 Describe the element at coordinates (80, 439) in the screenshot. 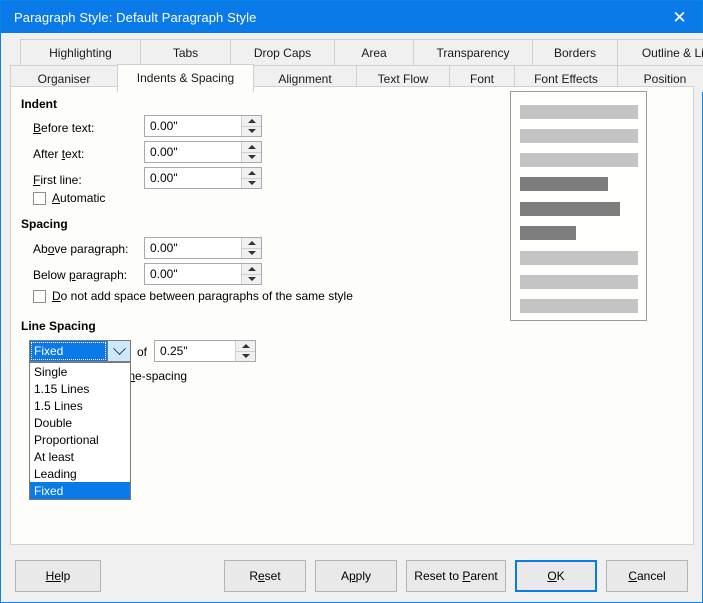

I see `dropdown-option-proportional: Proportional` at that location.